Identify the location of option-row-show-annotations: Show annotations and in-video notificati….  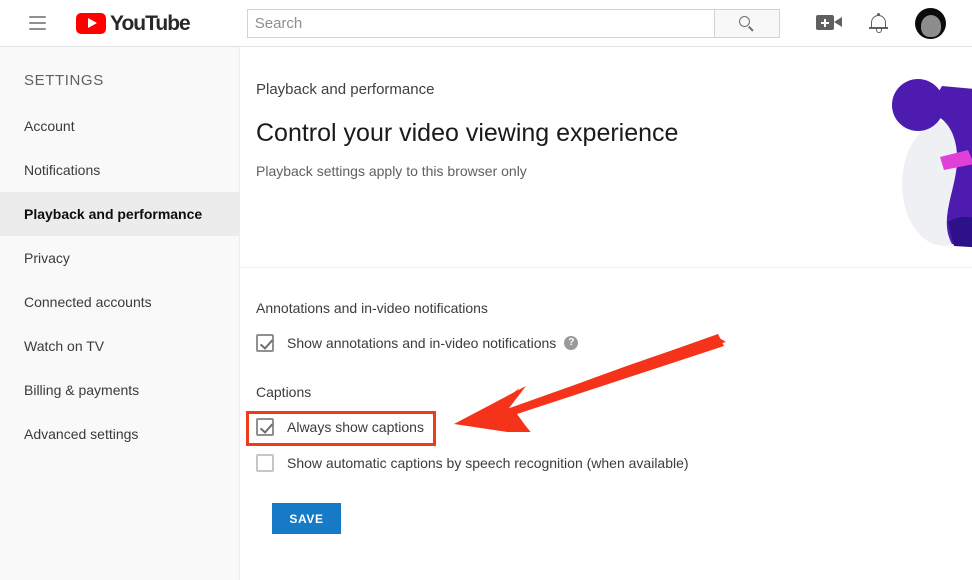
(614, 343).